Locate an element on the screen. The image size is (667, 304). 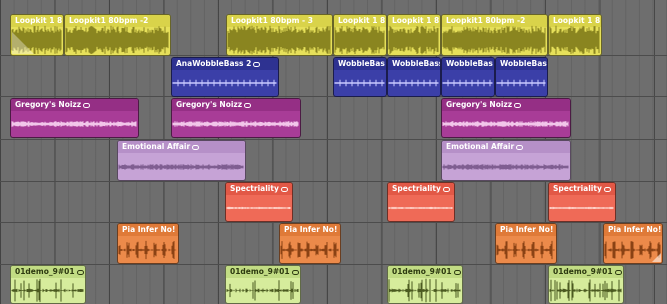
region-title: WobbleBass is located at coordinates (414, 64).